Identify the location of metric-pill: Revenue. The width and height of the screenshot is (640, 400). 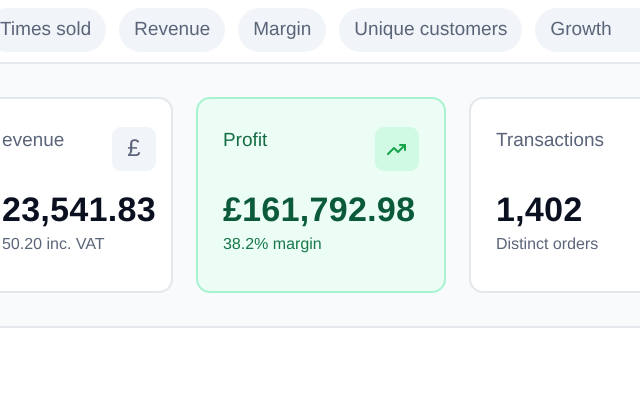
(172, 30).